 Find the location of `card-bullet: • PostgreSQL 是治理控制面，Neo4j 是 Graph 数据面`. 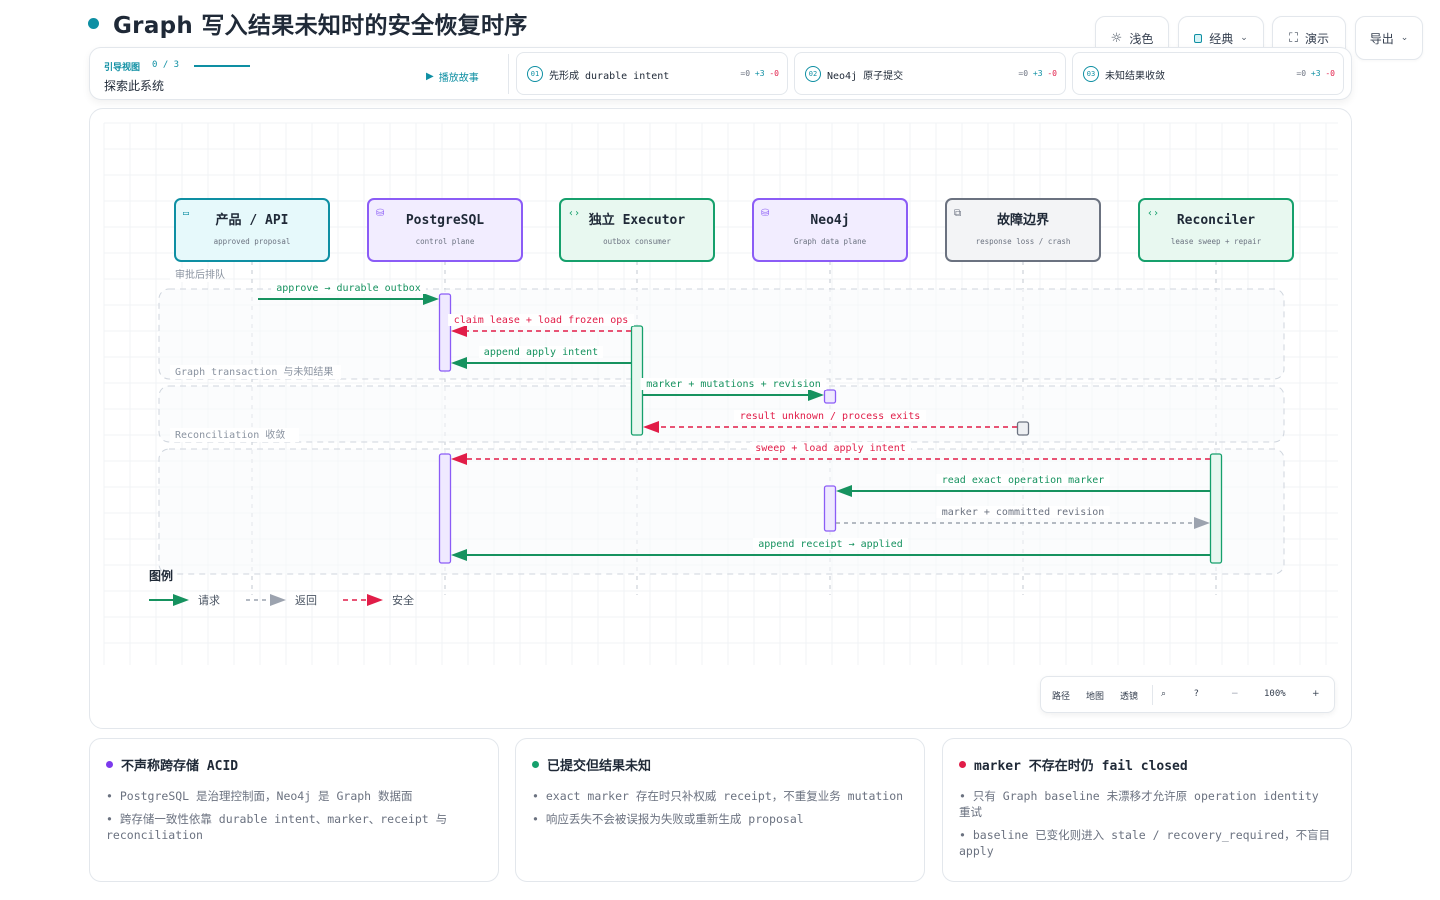

card-bullet: • PostgreSQL 是治理控制面，Neo4j 是 Graph 数据面 is located at coordinates (259, 796).